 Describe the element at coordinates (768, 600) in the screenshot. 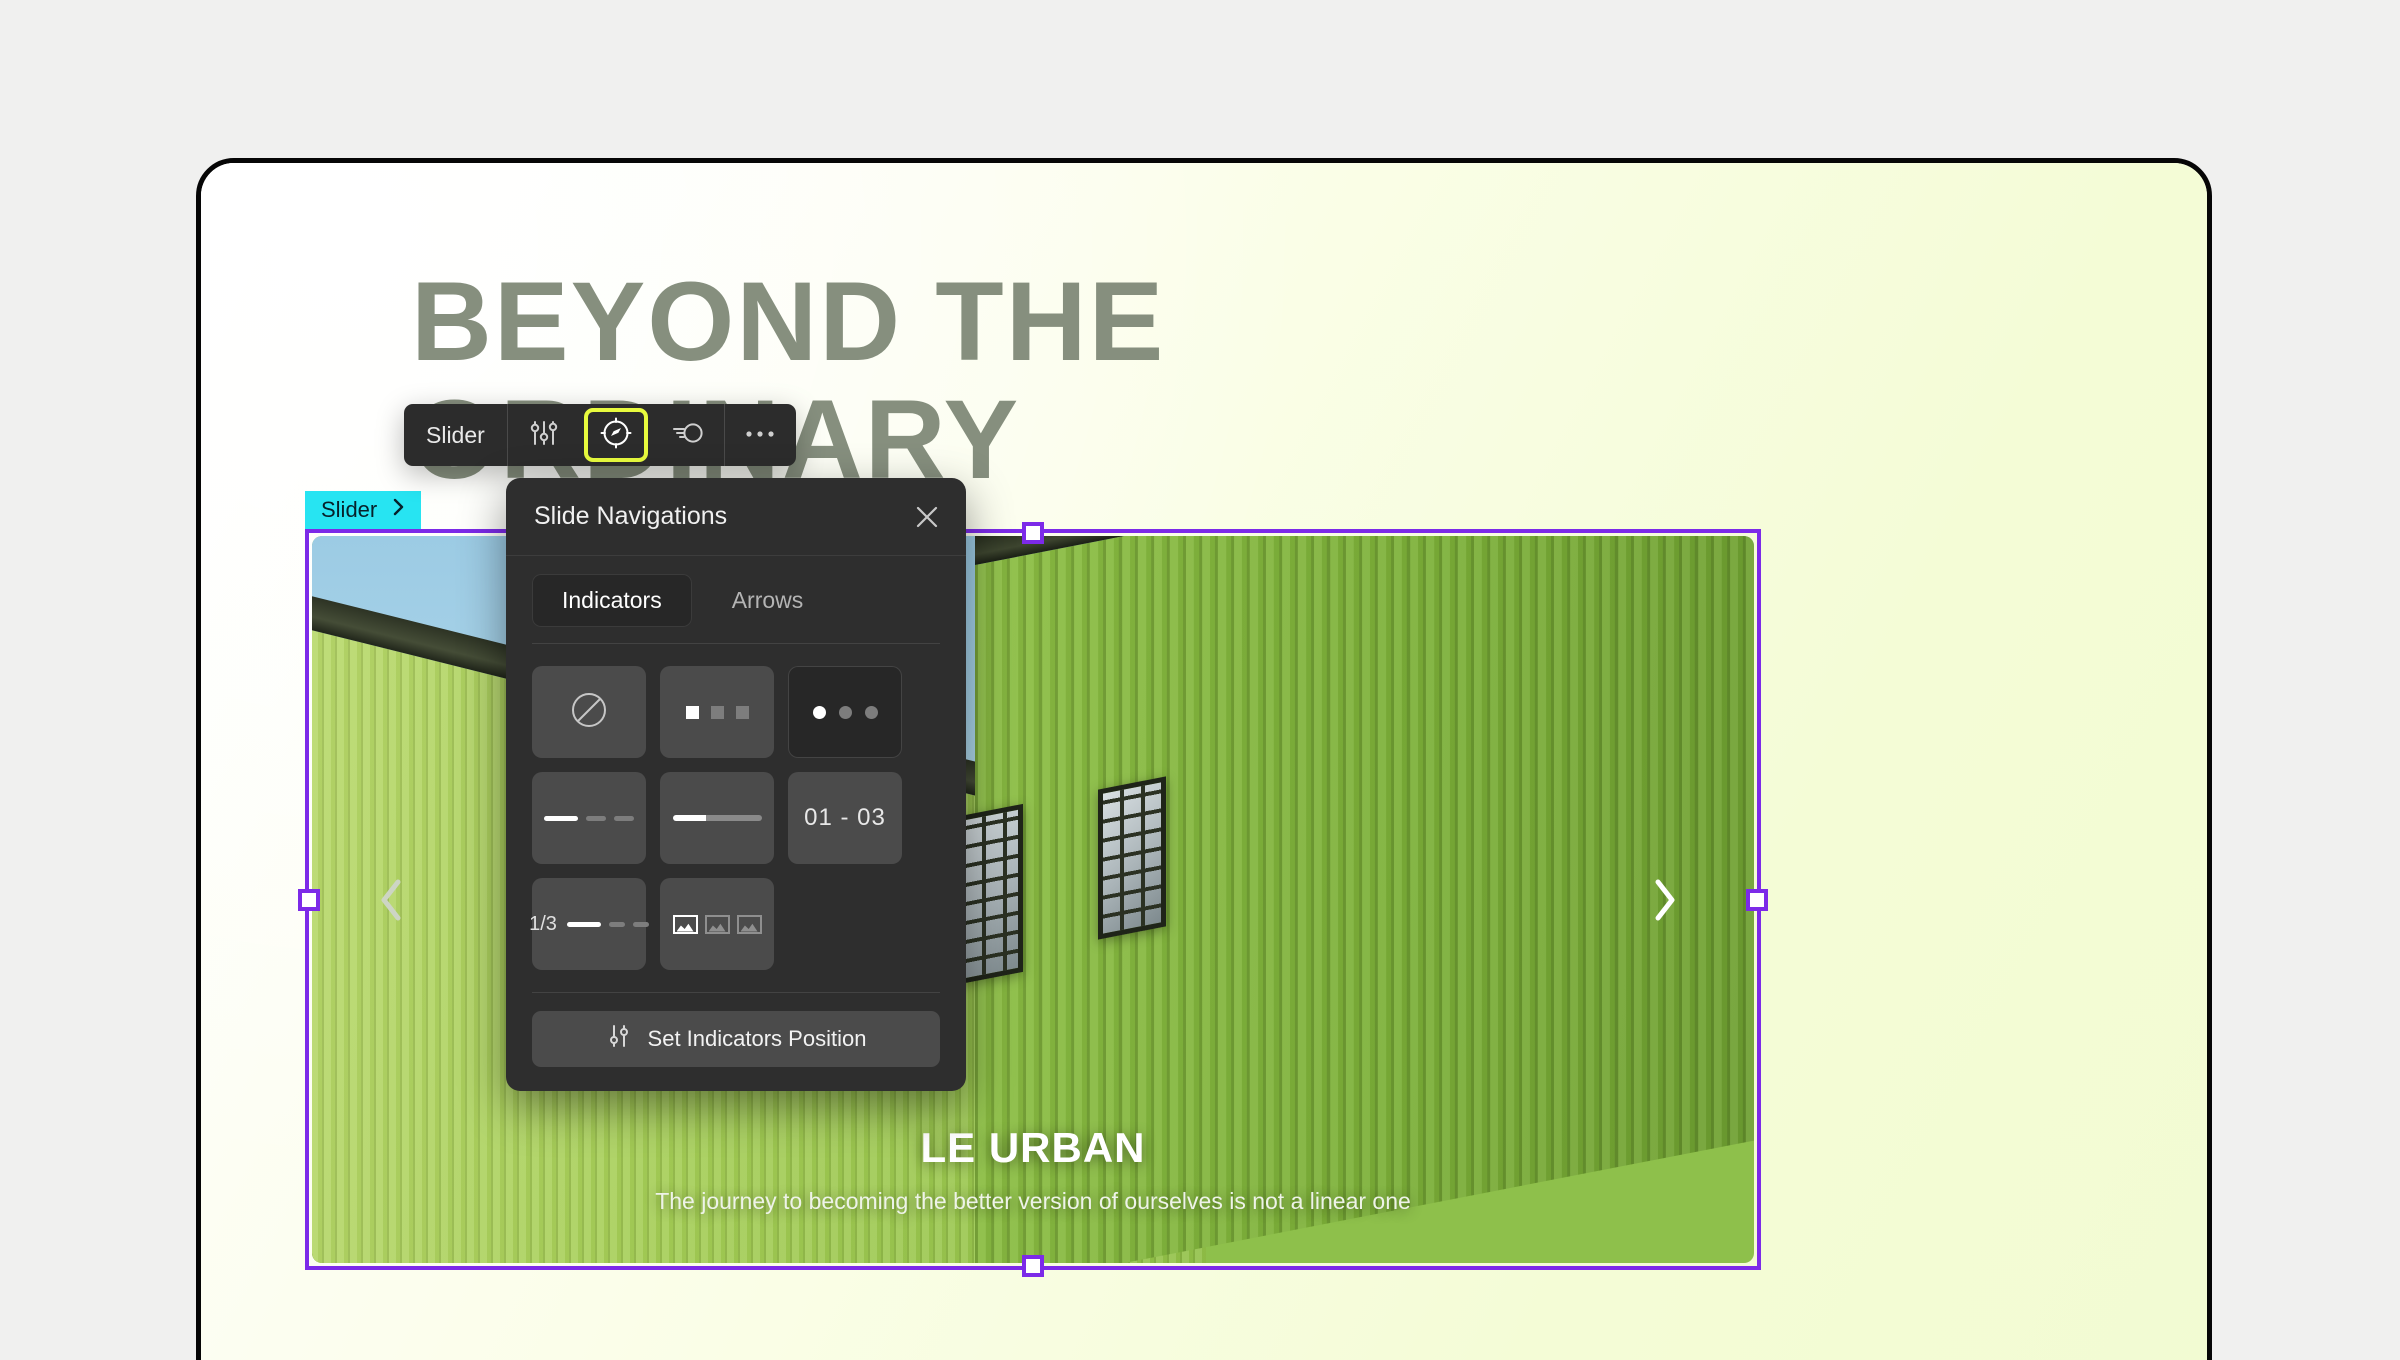

I see `tab-arrows: Arrows` at that location.